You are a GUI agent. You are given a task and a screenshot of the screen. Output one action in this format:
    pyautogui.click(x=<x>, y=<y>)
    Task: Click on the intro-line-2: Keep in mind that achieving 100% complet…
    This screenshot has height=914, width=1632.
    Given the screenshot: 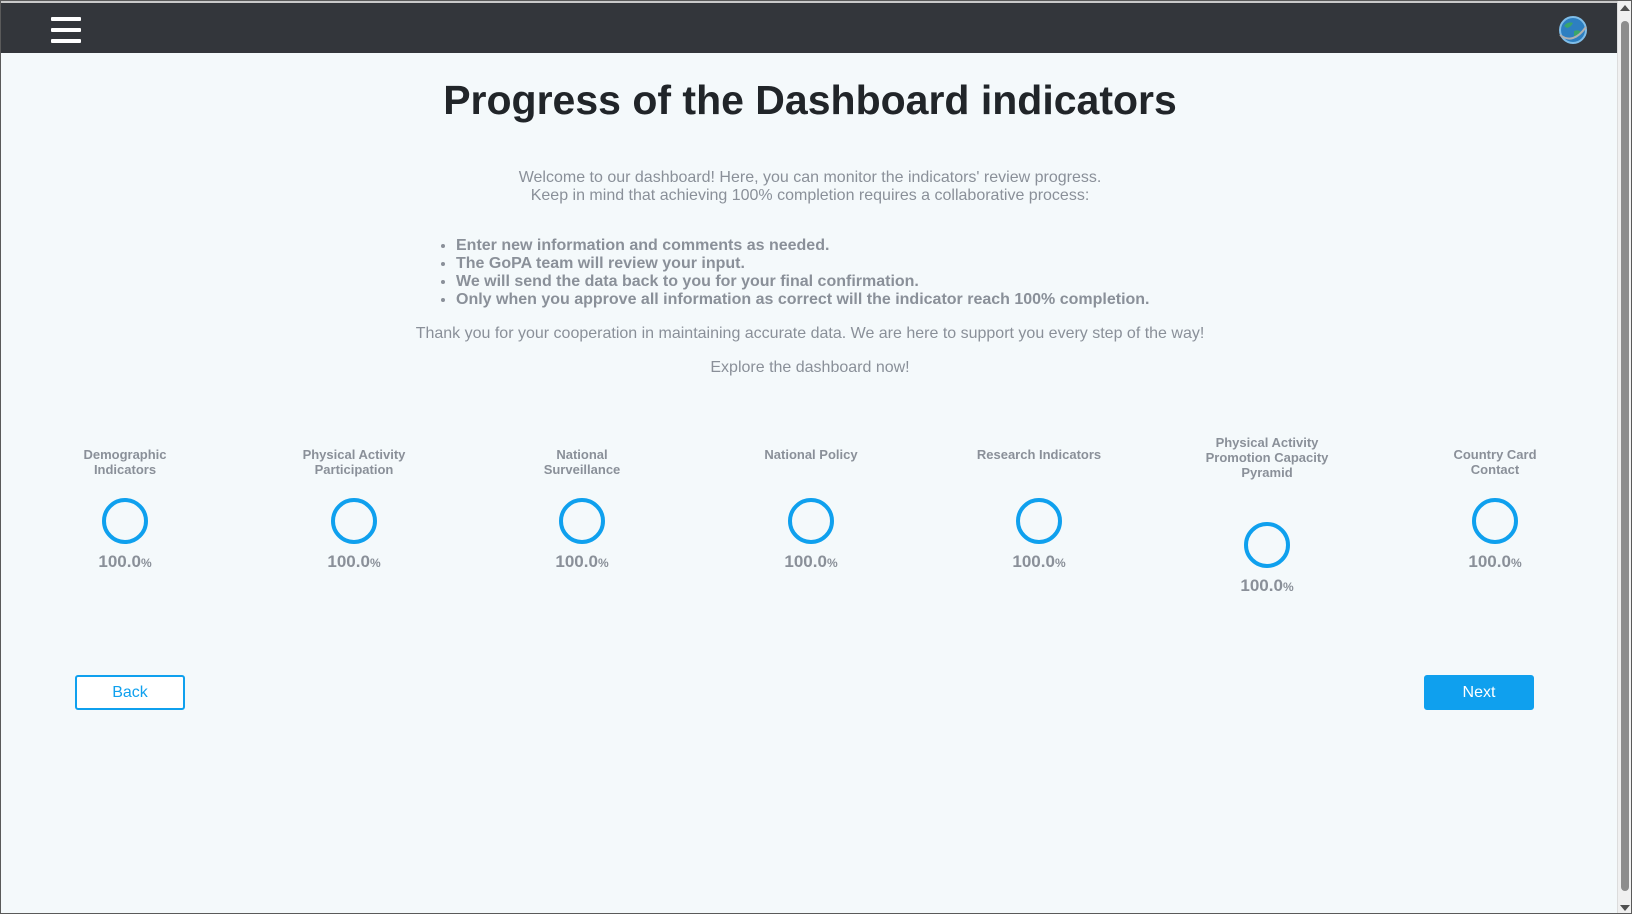 What is the action you would take?
    pyautogui.click(x=810, y=195)
    